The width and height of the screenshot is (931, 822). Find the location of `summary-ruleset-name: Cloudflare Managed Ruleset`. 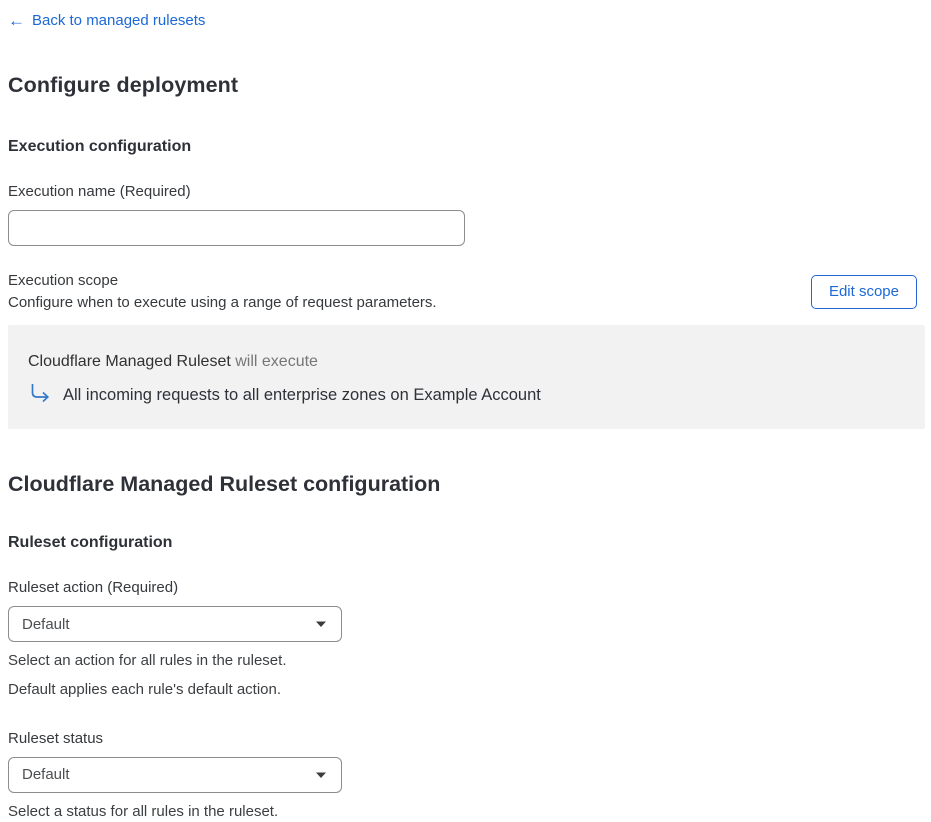

summary-ruleset-name: Cloudflare Managed Ruleset is located at coordinates (129, 361).